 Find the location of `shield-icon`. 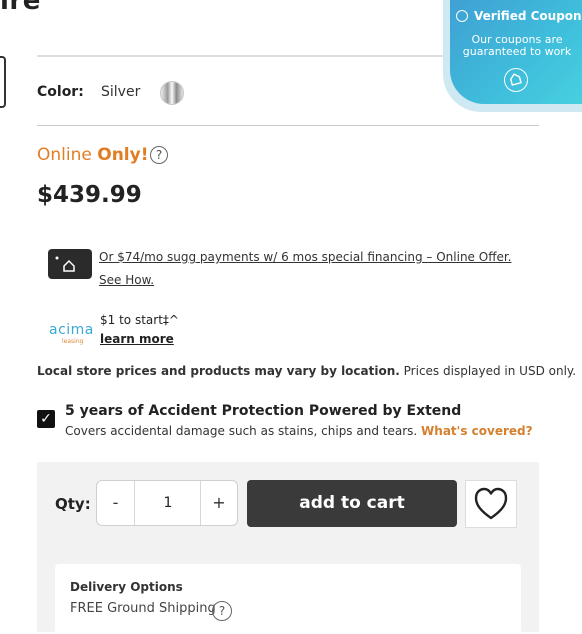

shield-icon is located at coordinates (516, 80).